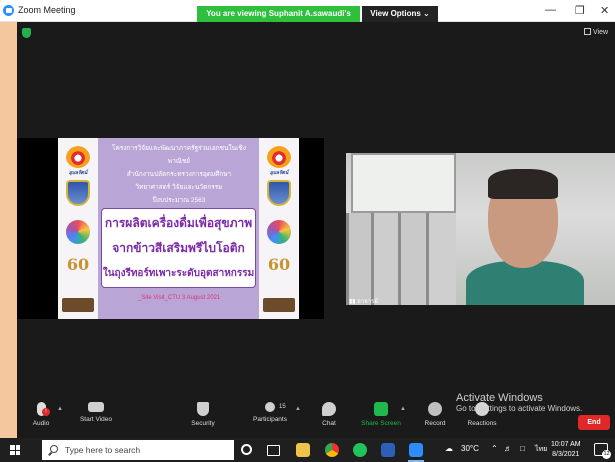  What do you see at coordinates (282, 407) in the screenshot?
I see `participants-count: 15` at bounding box center [282, 407].